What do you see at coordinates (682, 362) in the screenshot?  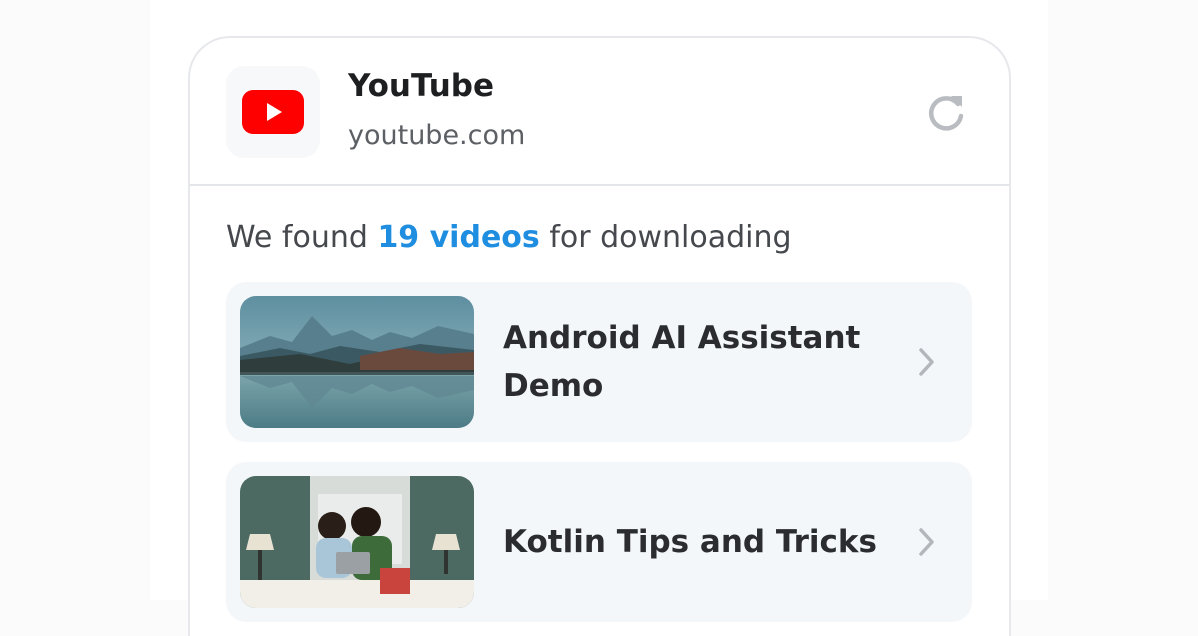 I see `video-title: Android AI Assistant Demo` at bounding box center [682, 362].